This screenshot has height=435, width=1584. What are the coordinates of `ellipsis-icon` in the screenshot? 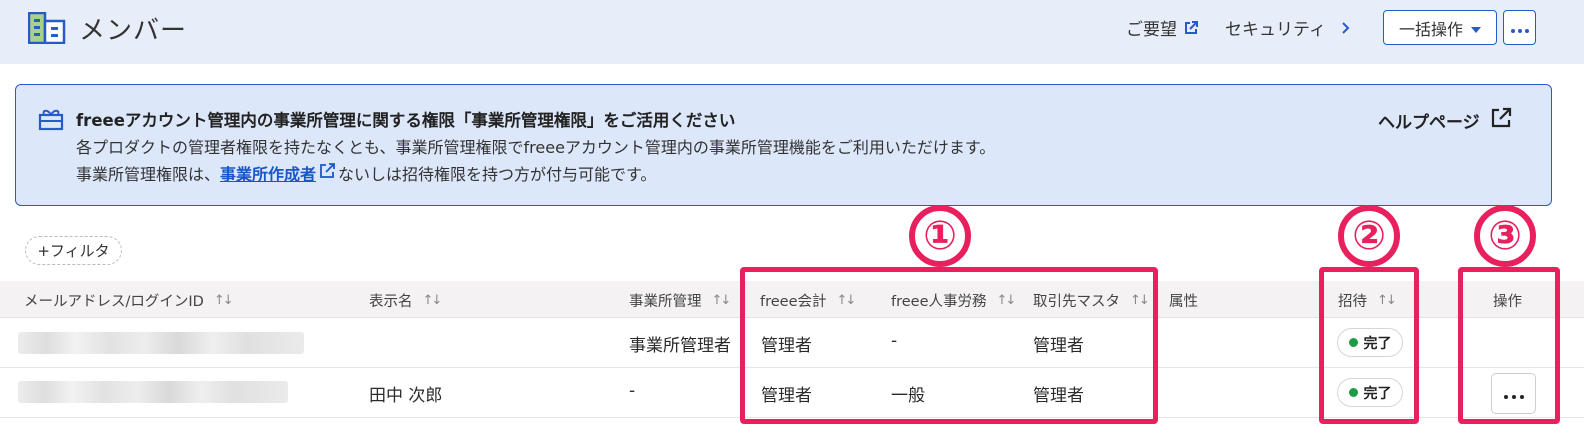 It's located at (1519, 27).